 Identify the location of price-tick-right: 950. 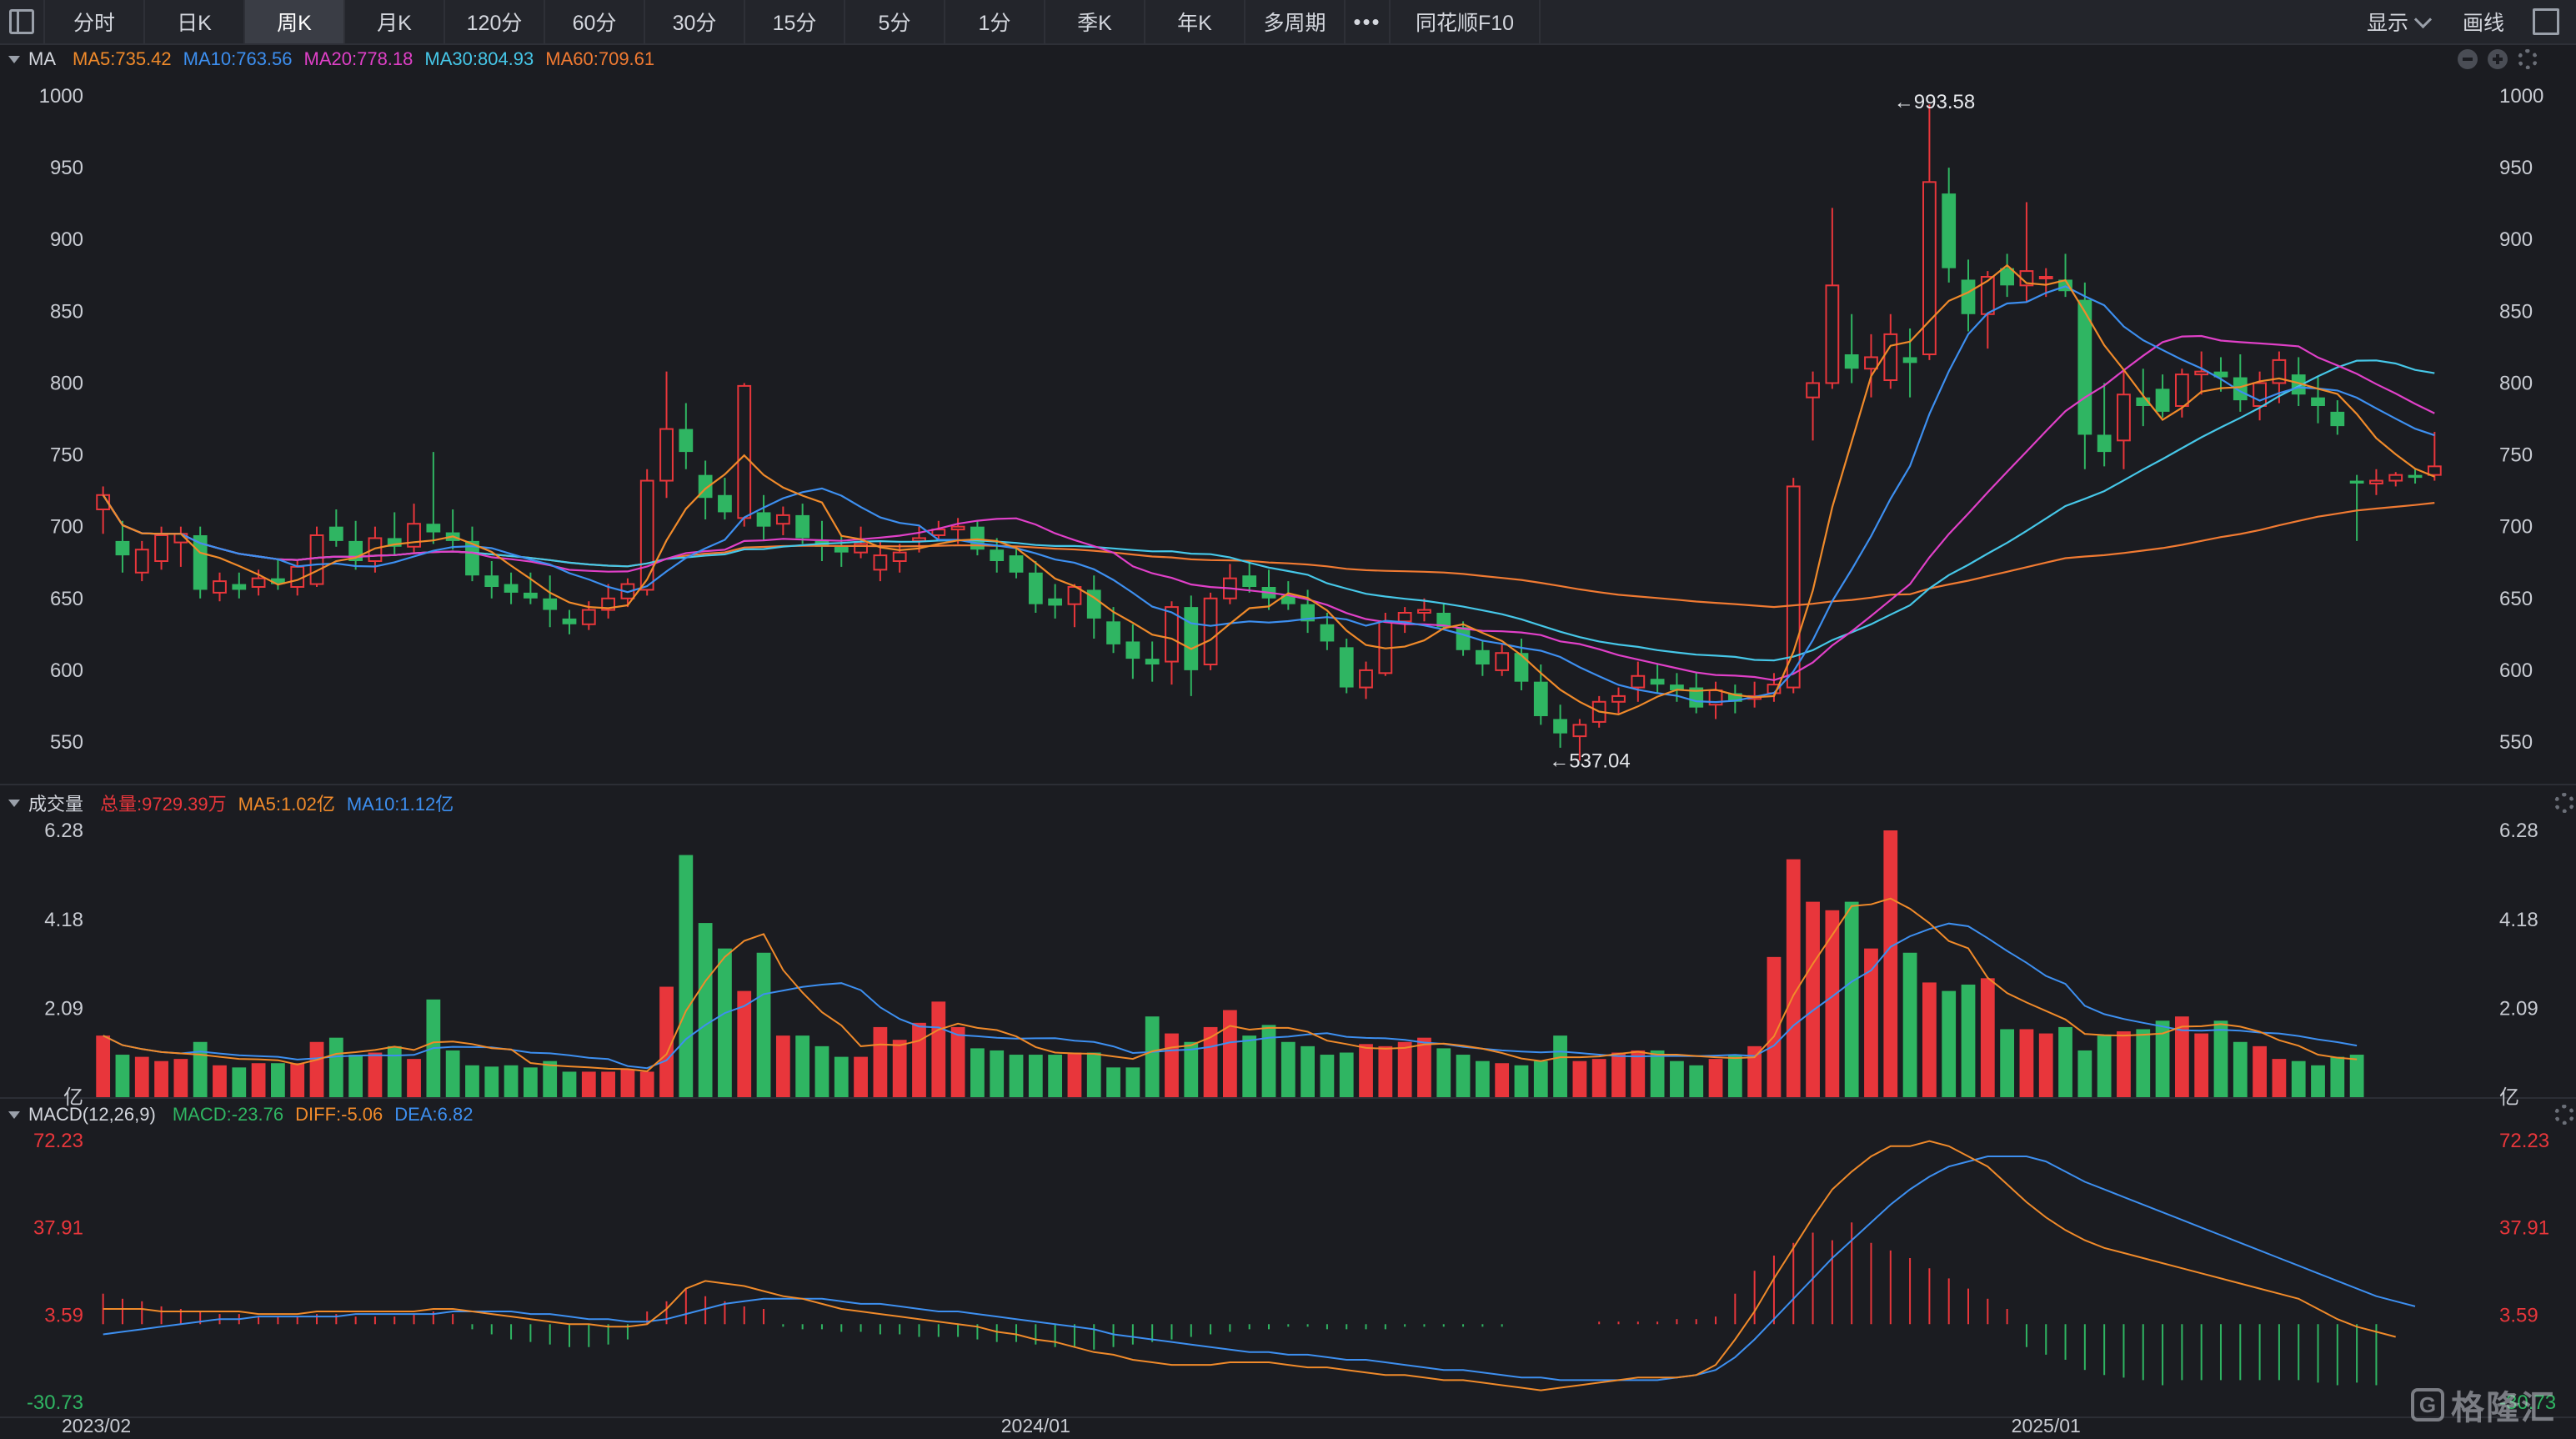
(2516, 168).